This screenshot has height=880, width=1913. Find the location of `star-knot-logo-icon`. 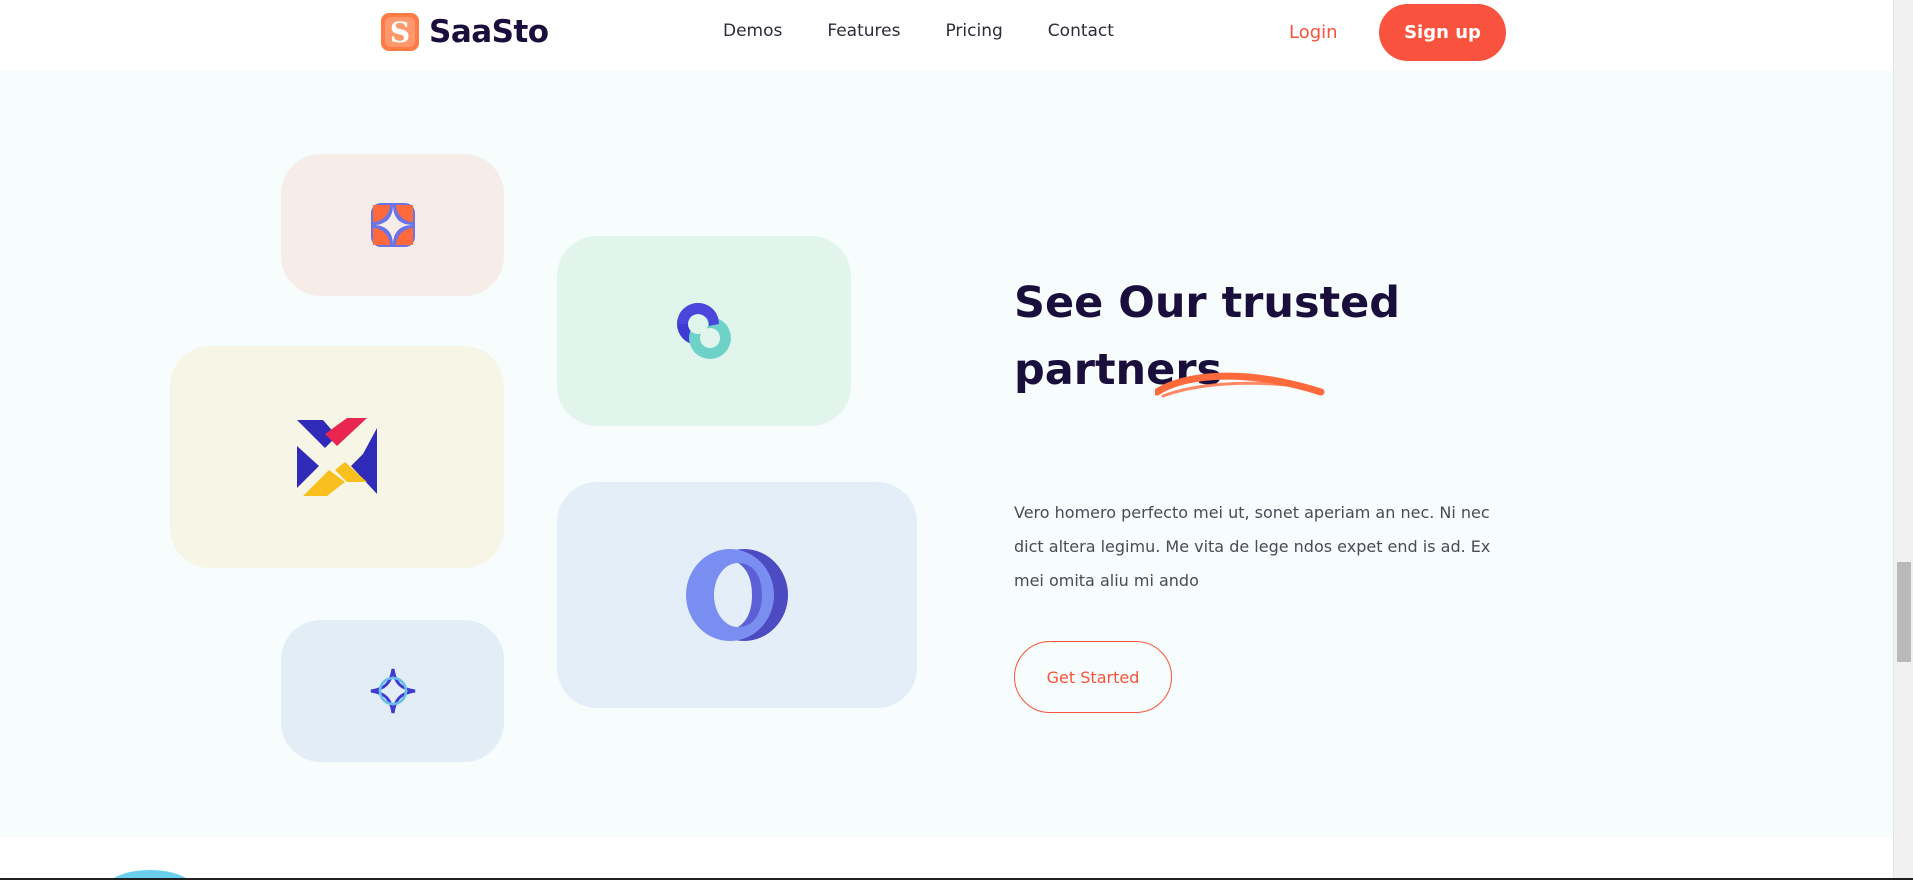

star-knot-logo-icon is located at coordinates (392, 691).